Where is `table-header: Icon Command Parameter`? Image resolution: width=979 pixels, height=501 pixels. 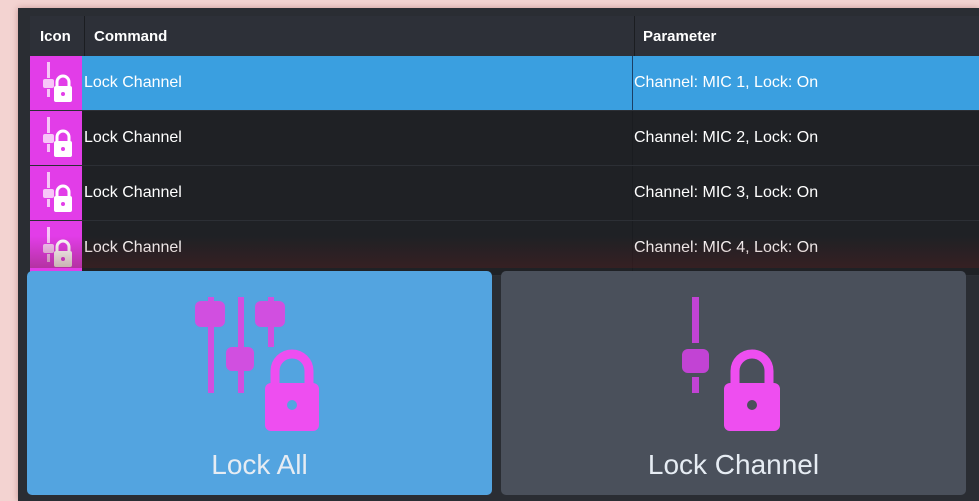 table-header: Icon Command Parameter is located at coordinates (504, 36).